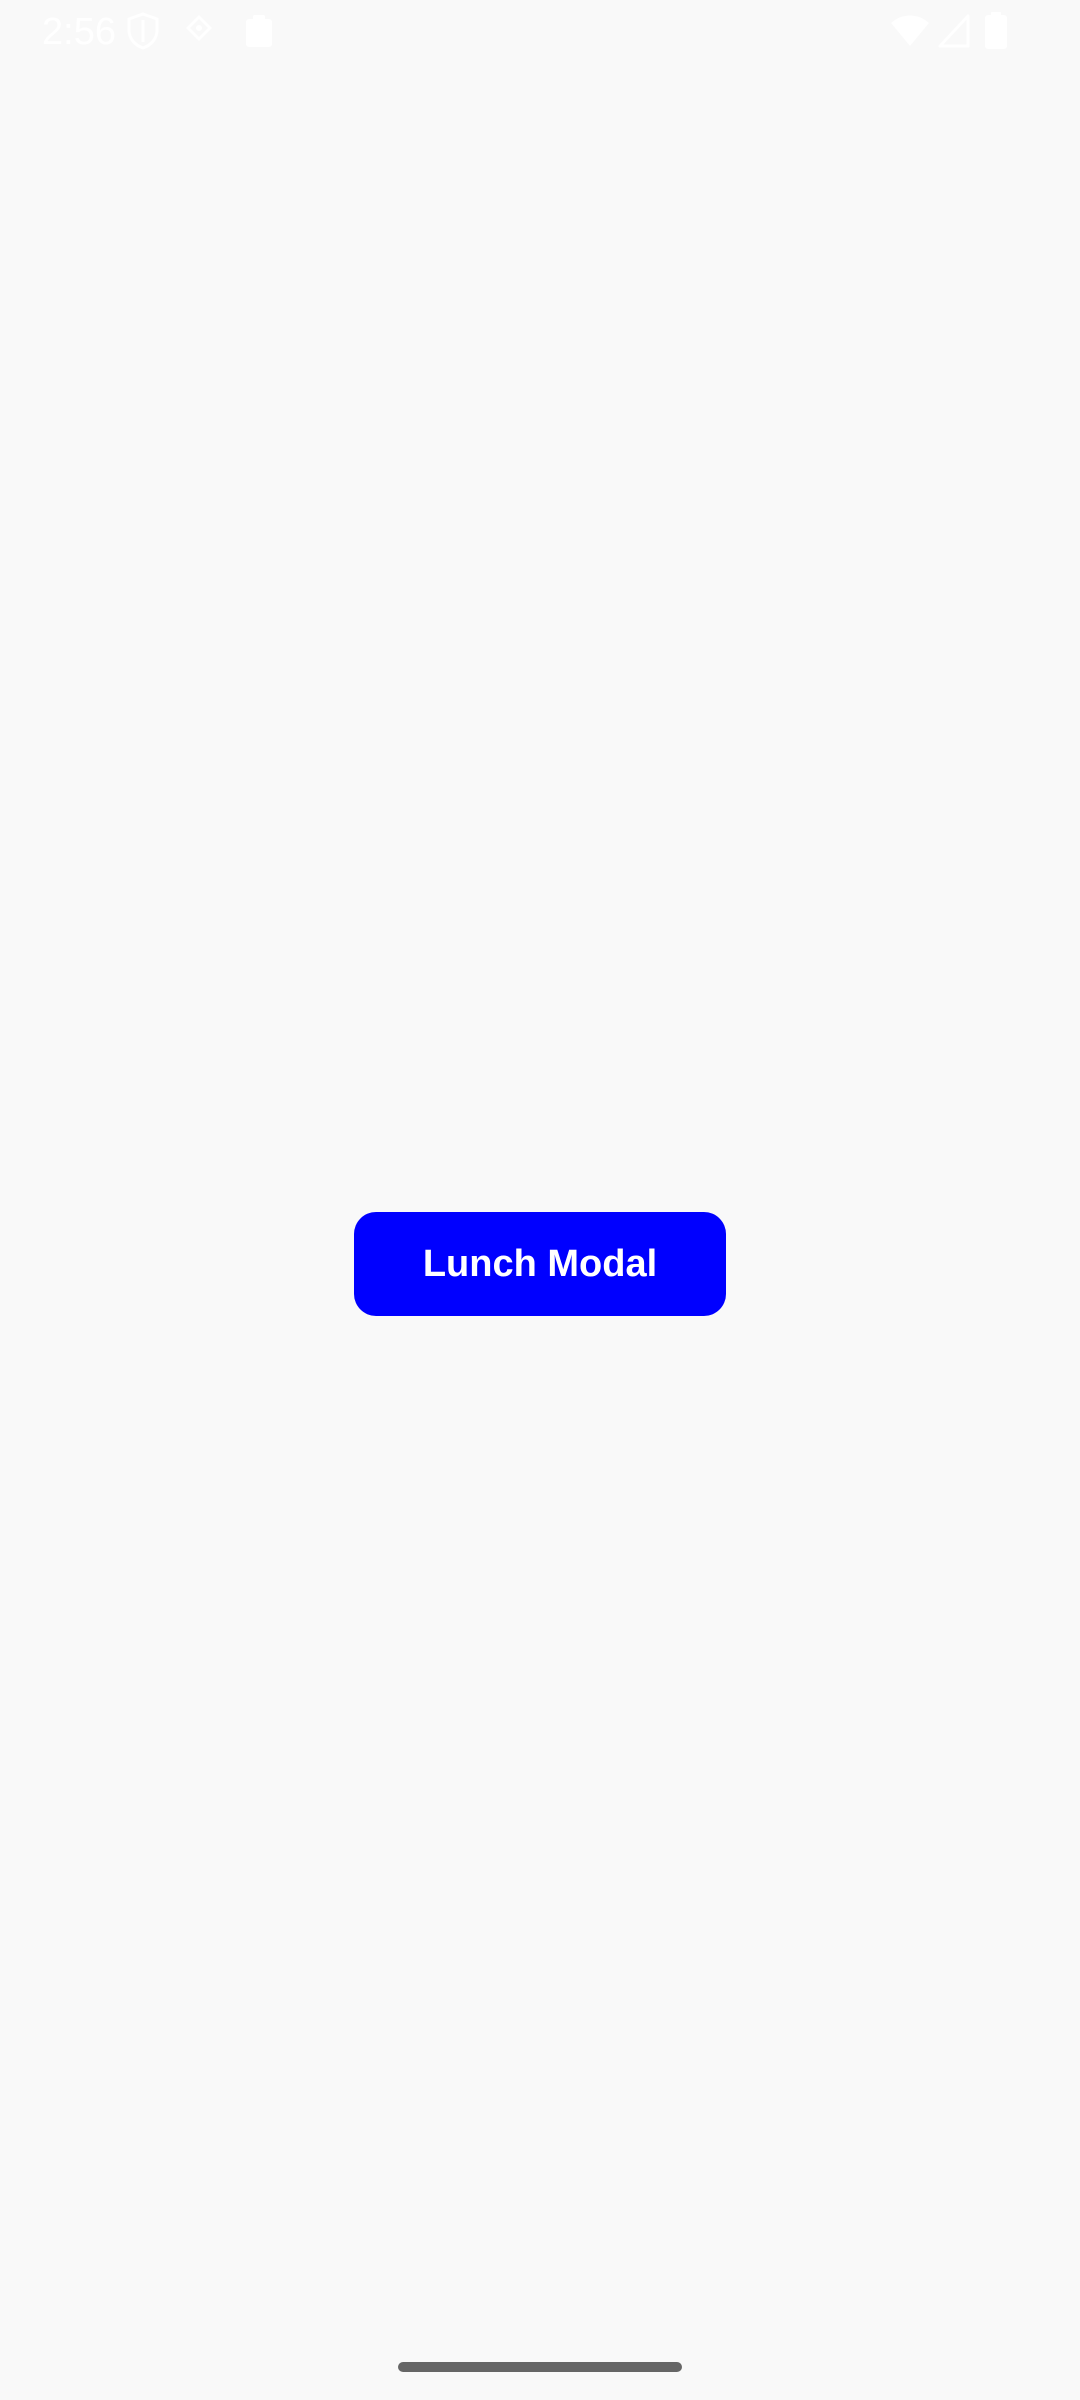 The height and width of the screenshot is (2400, 1080). I want to click on launch-modal-button: Lunch Modal, so click(540, 1264).